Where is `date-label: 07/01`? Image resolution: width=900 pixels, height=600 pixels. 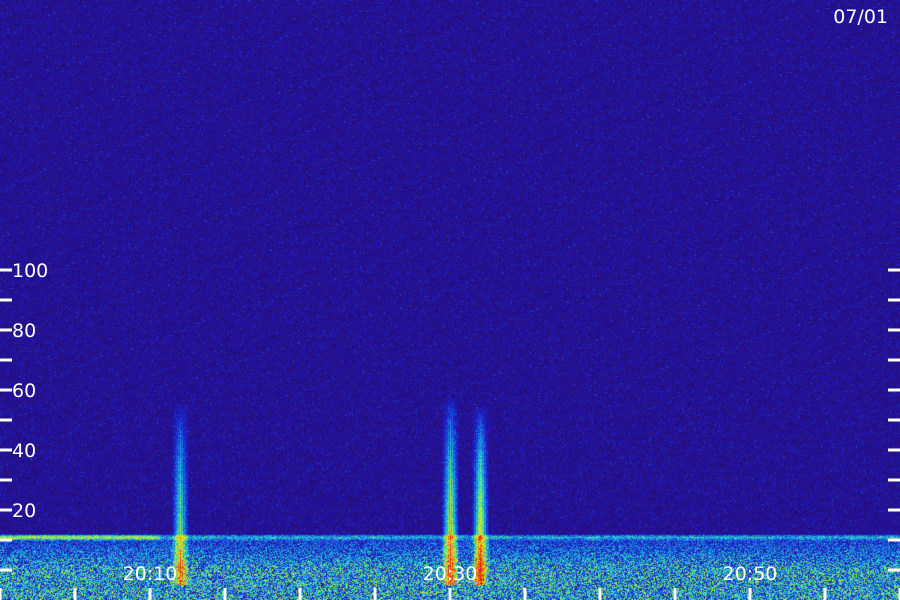 date-label: 07/01 is located at coordinates (860, 17).